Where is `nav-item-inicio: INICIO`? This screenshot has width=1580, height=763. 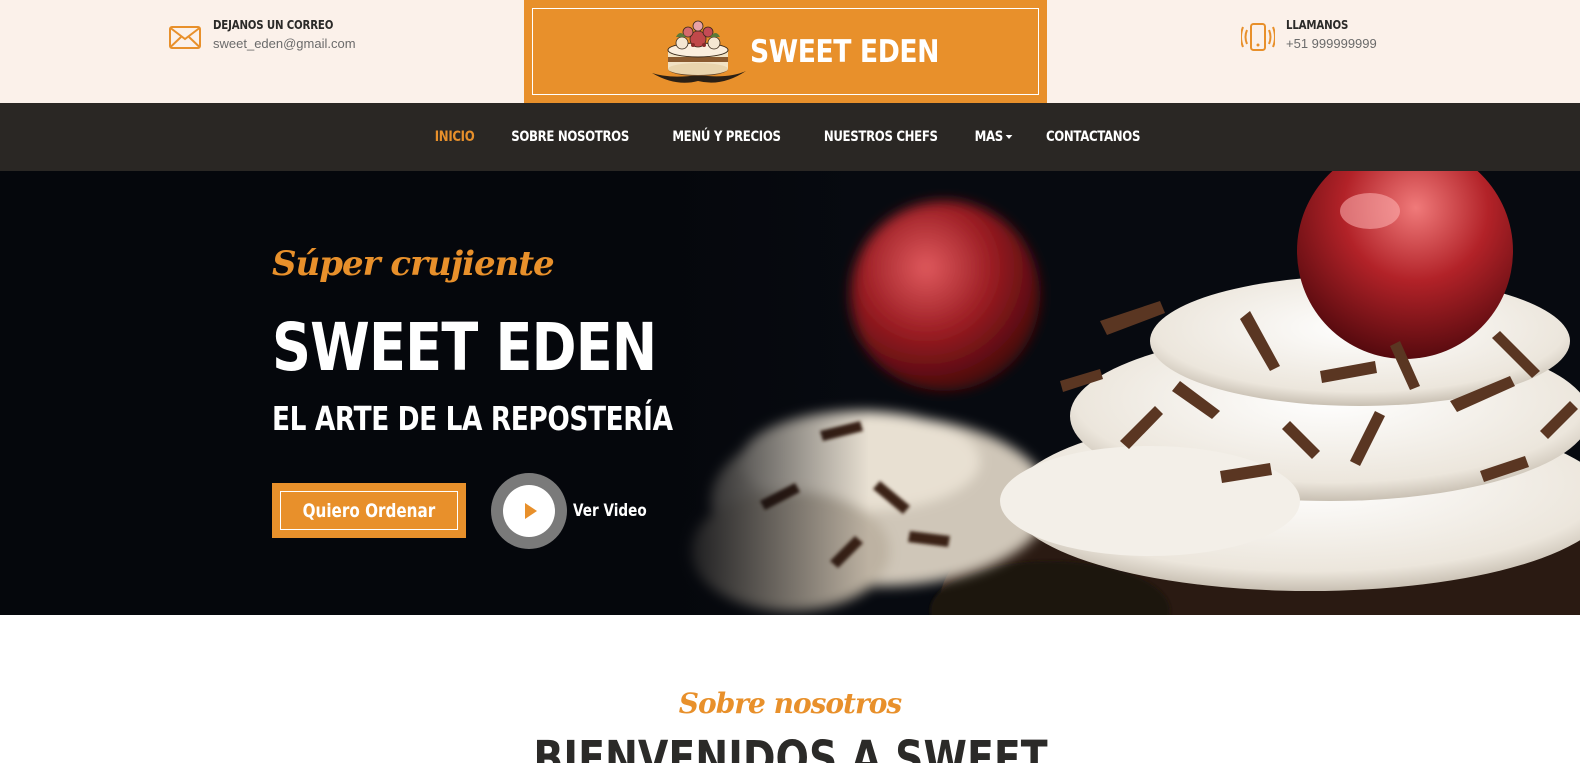 nav-item-inicio: INICIO is located at coordinates (454, 137).